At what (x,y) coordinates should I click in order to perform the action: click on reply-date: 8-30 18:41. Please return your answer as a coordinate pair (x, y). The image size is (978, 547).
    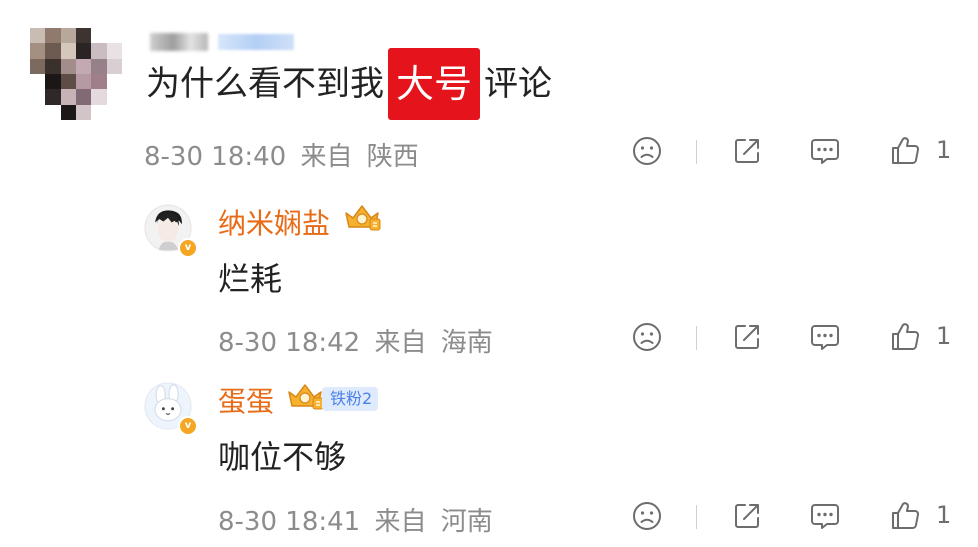
    Looking at the image, I should click on (289, 522).